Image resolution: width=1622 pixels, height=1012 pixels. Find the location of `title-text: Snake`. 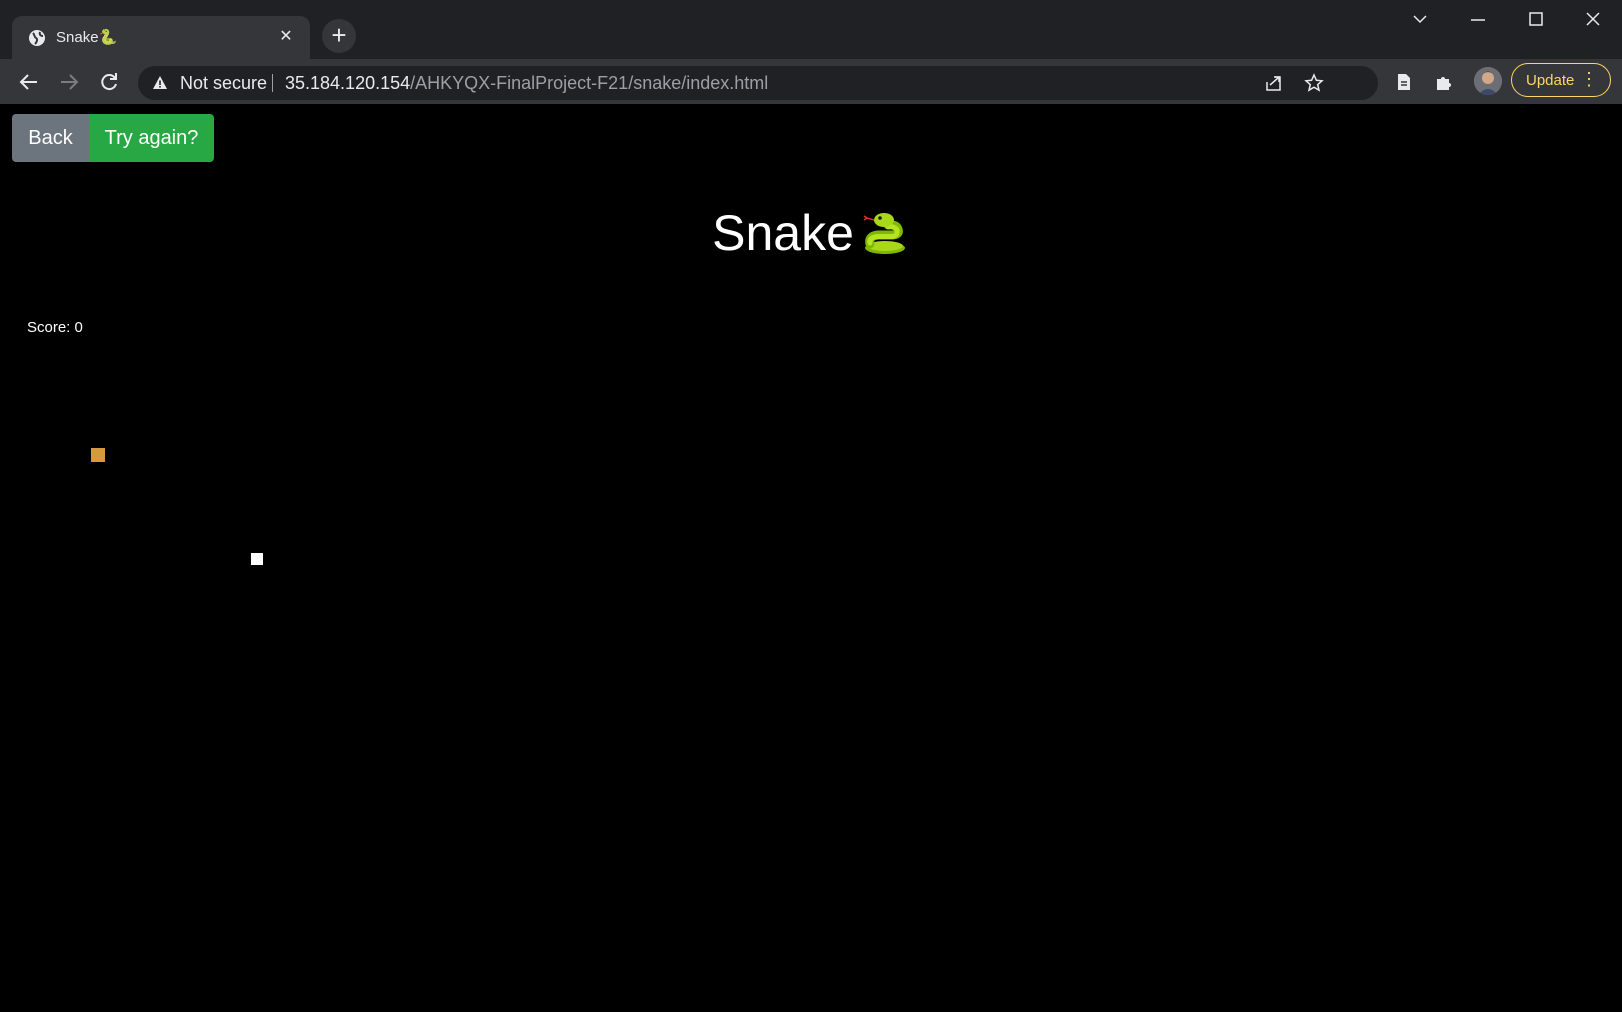

title-text: Snake is located at coordinates (783, 233).